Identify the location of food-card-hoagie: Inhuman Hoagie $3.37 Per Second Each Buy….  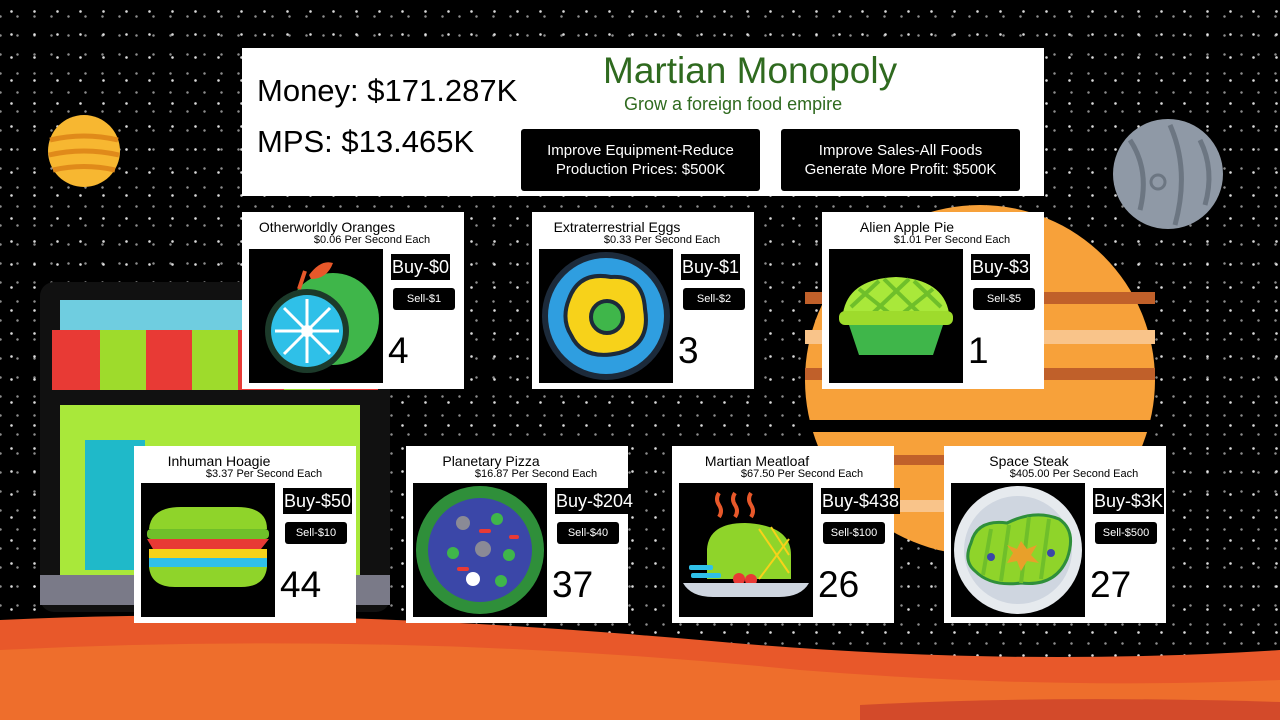
(245, 534).